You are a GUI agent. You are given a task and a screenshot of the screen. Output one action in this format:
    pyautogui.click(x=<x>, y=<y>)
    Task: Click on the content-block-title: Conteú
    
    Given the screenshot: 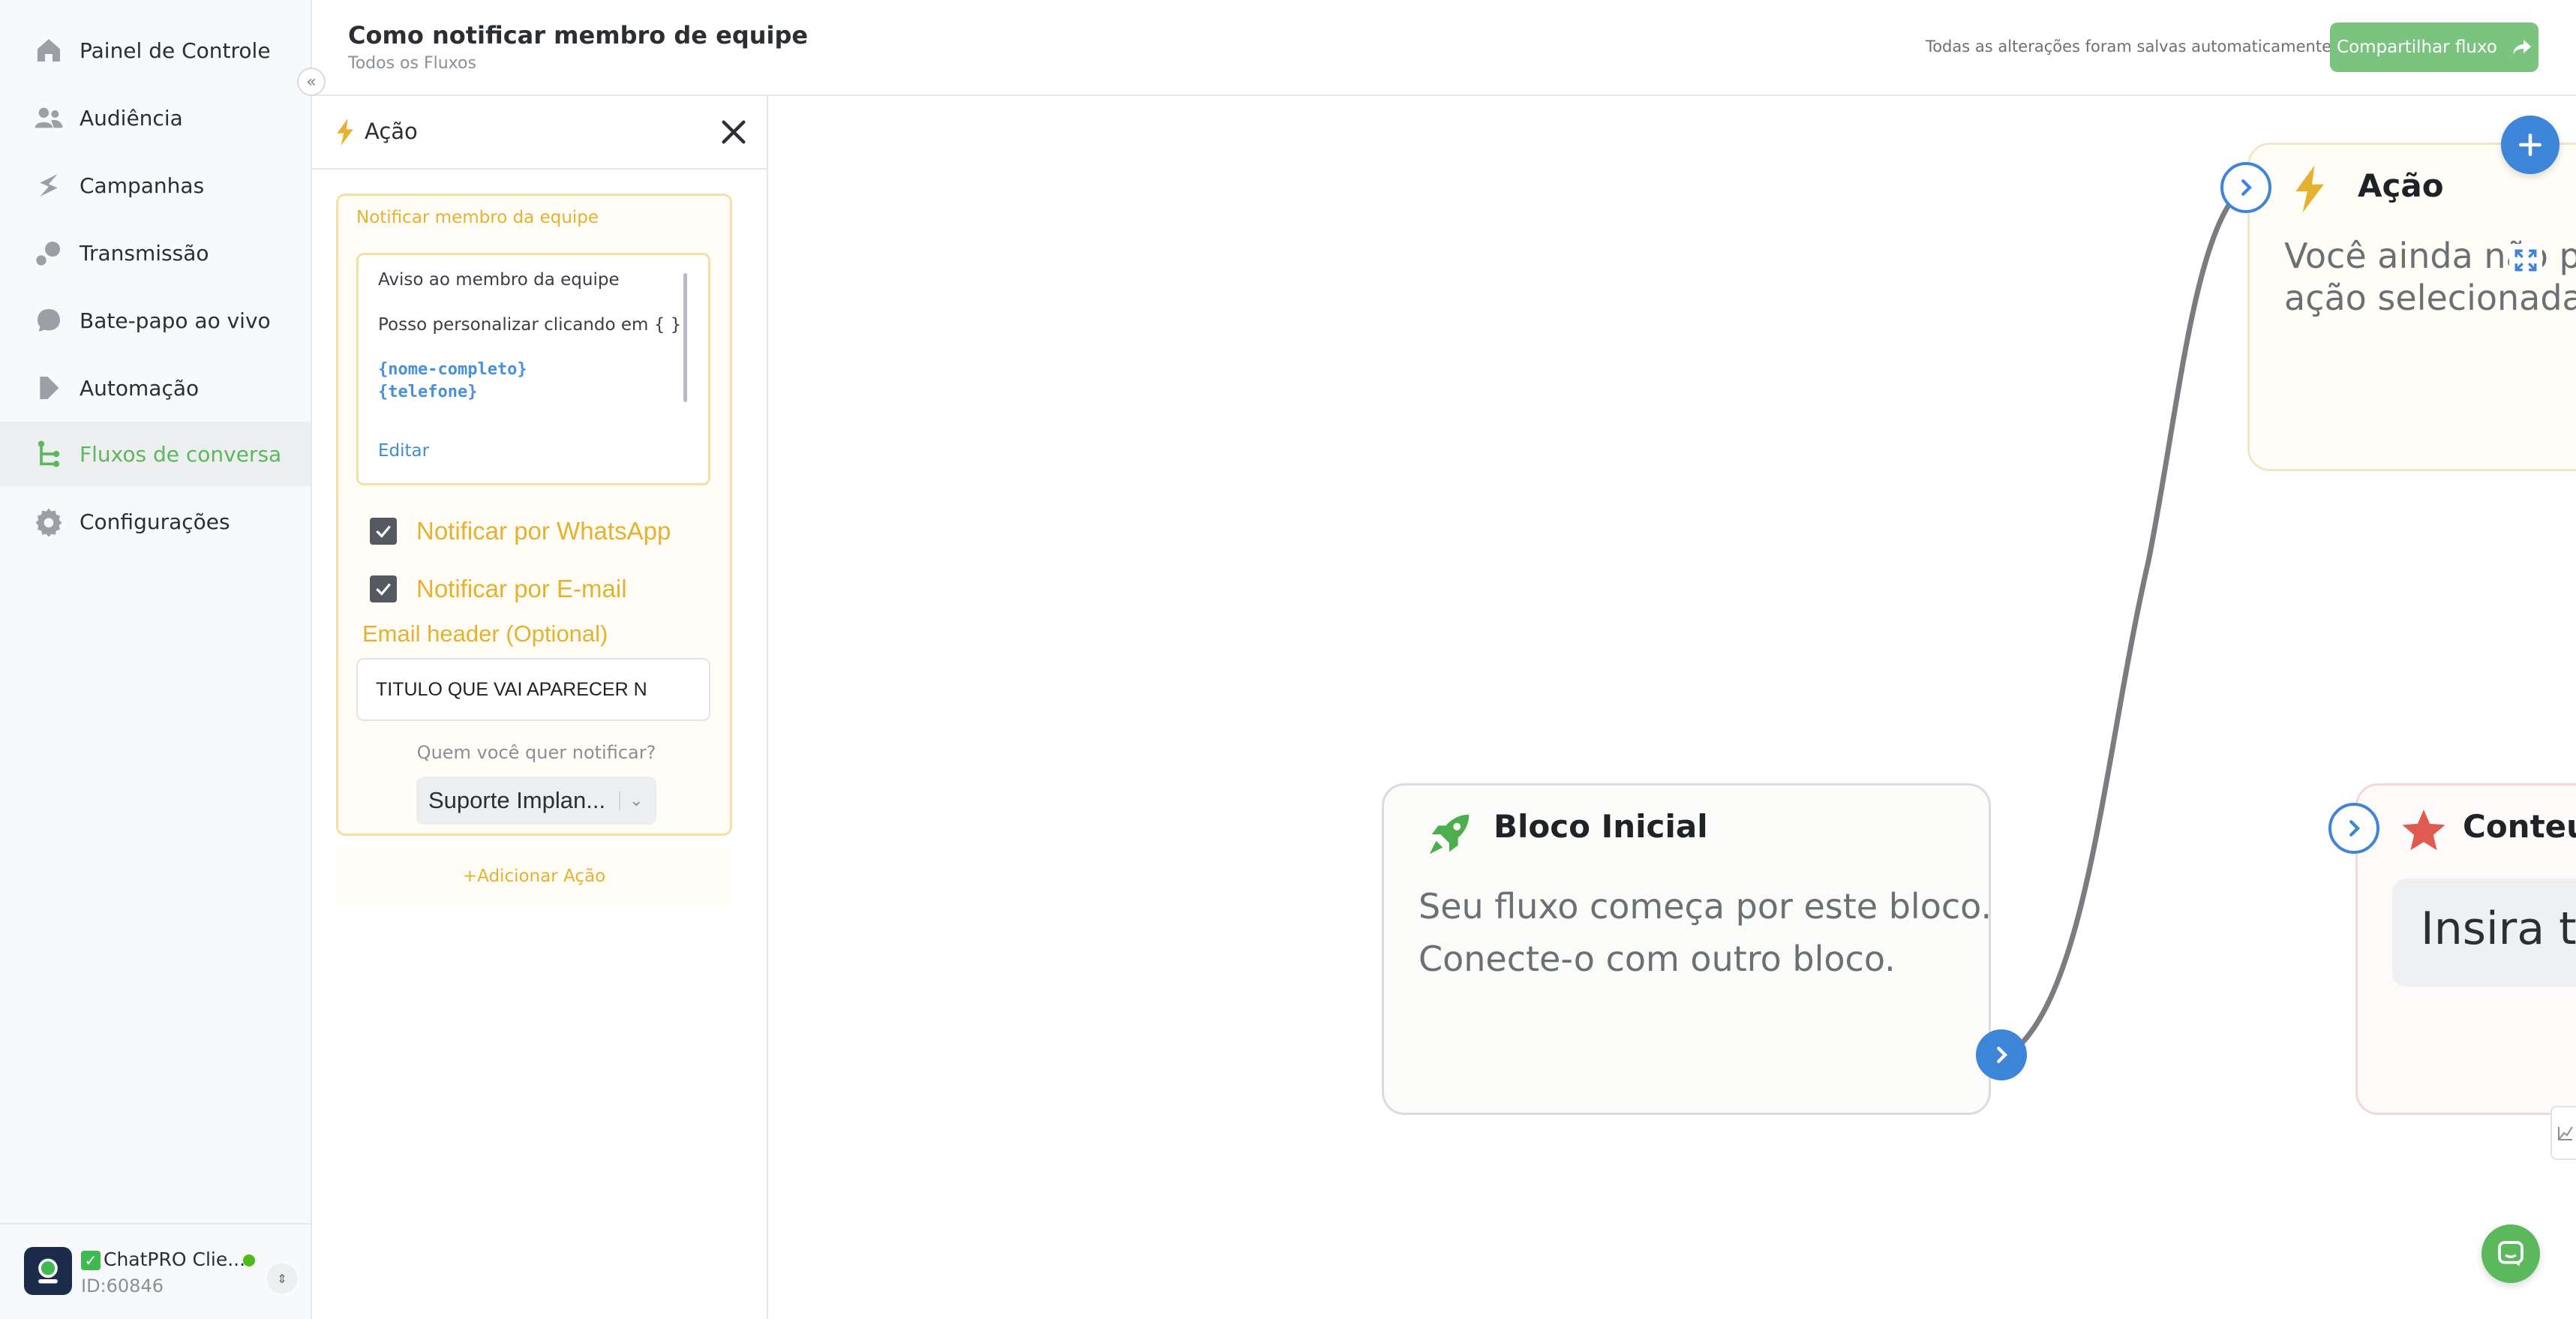 What is the action you would take?
    pyautogui.click(x=2519, y=826)
    